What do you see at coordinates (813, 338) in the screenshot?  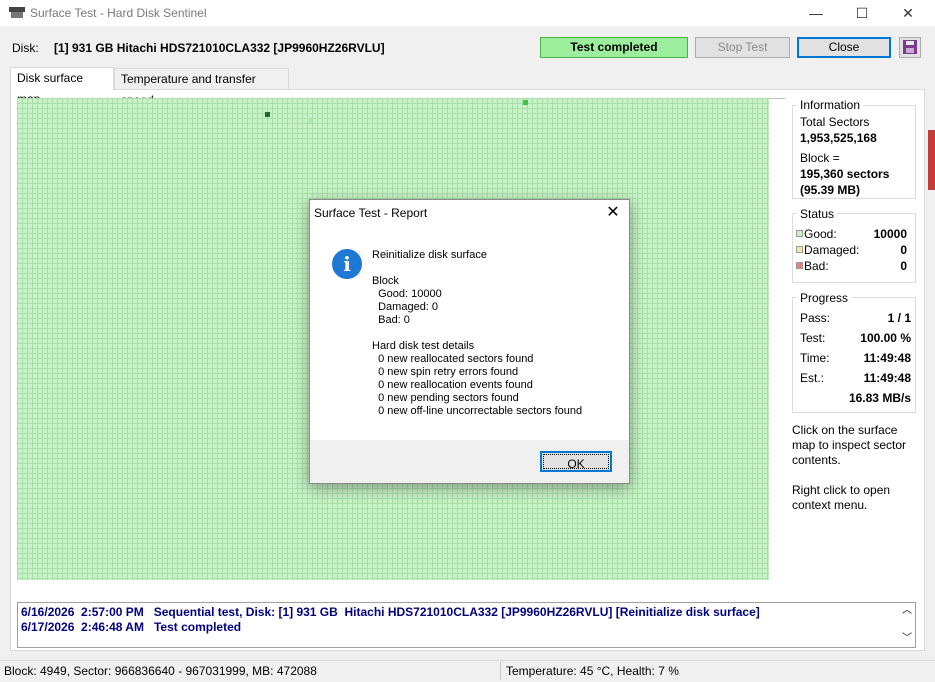 I see `test-label: Test:` at bounding box center [813, 338].